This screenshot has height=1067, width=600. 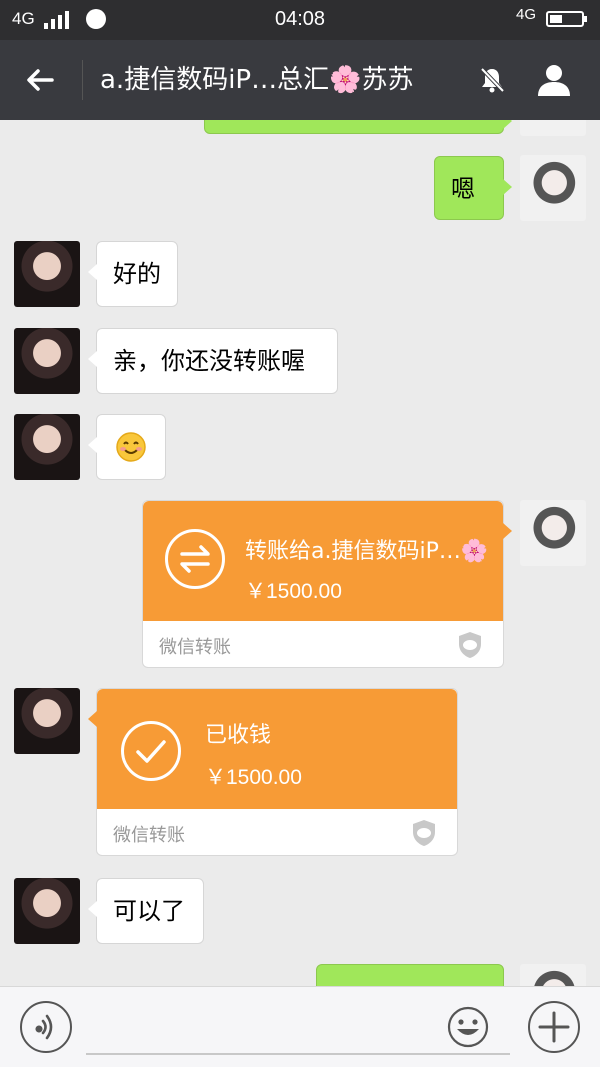 What do you see at coordinates (463, 189) in the screenshot?
I see `message-text: 嗯` at bounding box center [463, 189].